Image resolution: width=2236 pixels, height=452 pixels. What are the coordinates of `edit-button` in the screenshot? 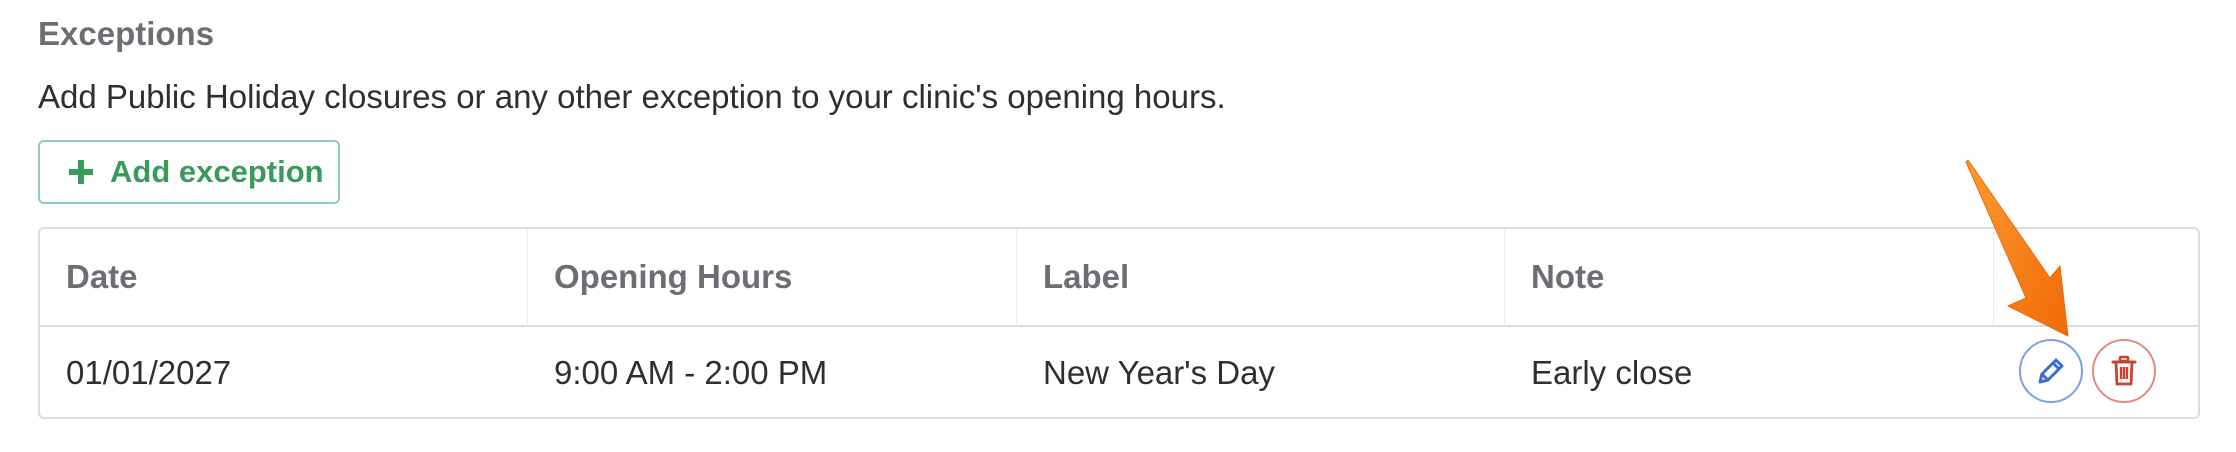 It's located at (2051, 371).